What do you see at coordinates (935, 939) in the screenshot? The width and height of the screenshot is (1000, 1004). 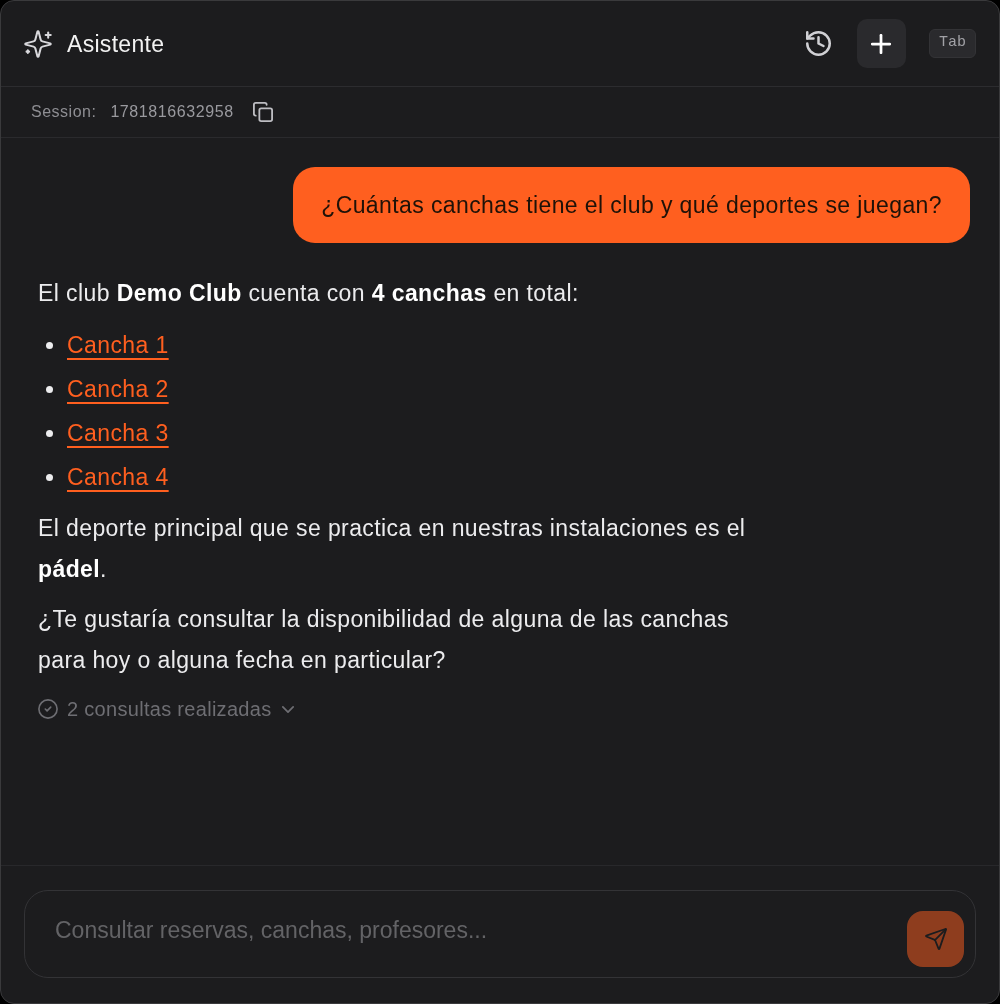 I see `send-icon` at bounding box center [935, 939].